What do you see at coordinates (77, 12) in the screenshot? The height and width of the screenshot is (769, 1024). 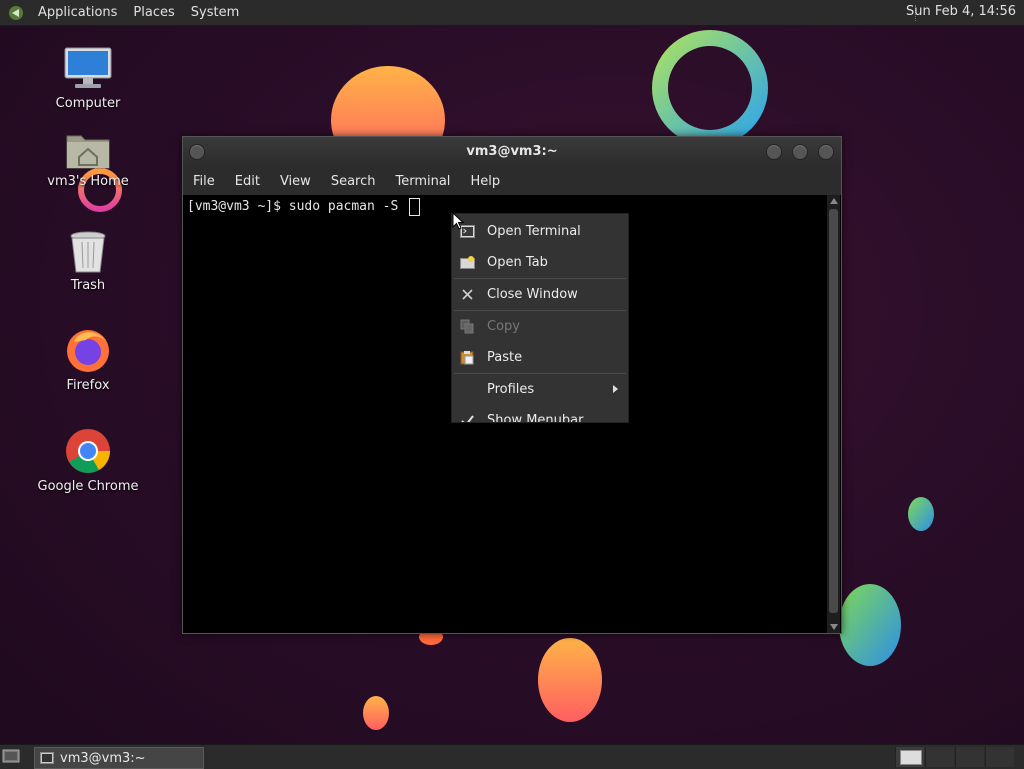 I see `applications-menu: Applications` at bounding box center [77, 12].